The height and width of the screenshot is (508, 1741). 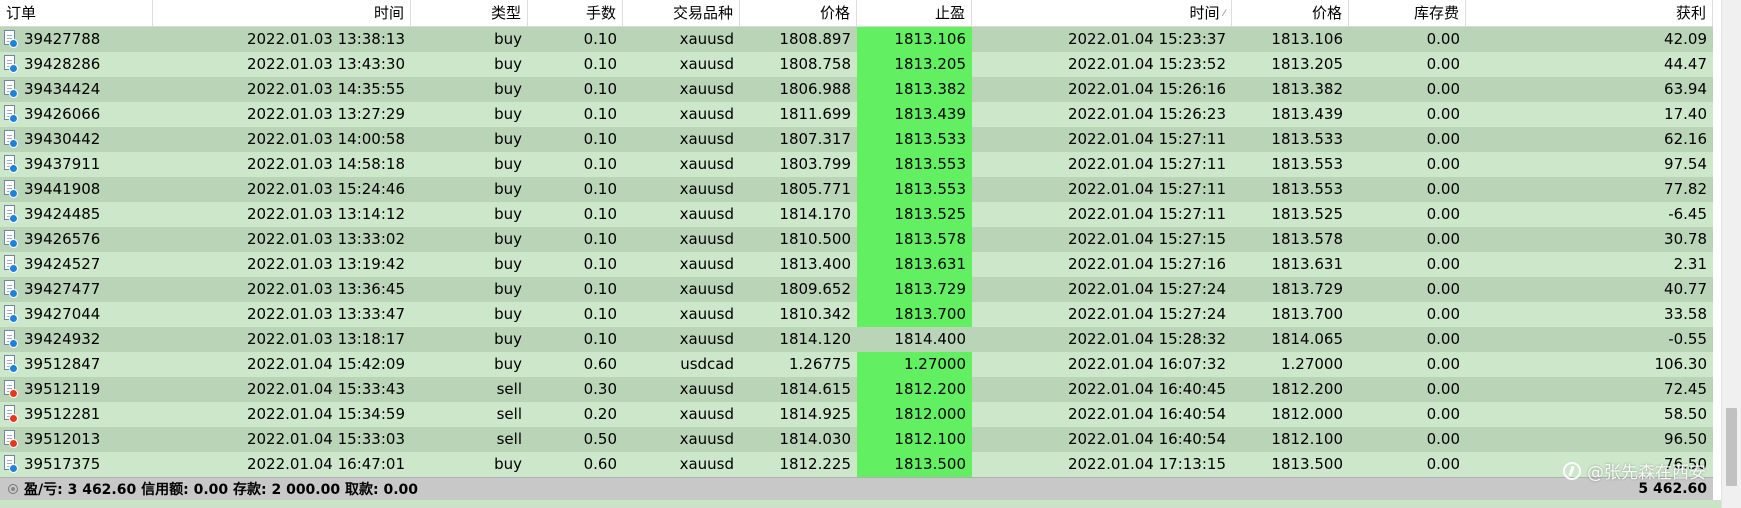 I want to click on order-document-sell-icon, so click(x=10, y=414).